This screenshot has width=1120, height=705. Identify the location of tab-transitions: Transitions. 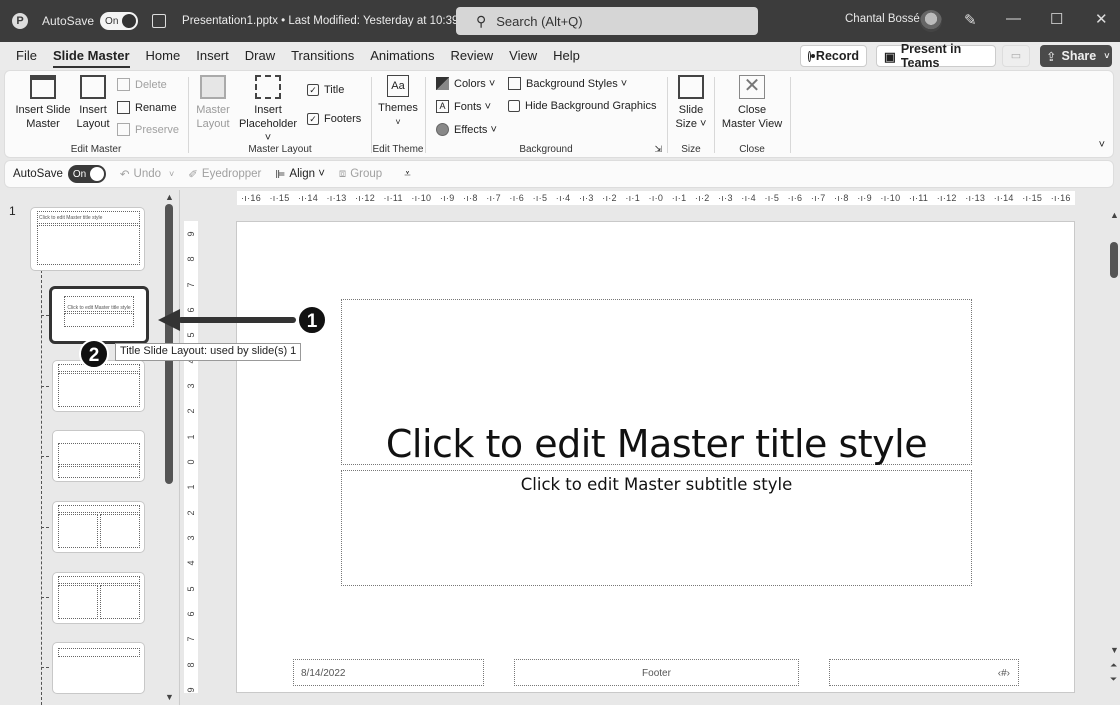
(322, 56).